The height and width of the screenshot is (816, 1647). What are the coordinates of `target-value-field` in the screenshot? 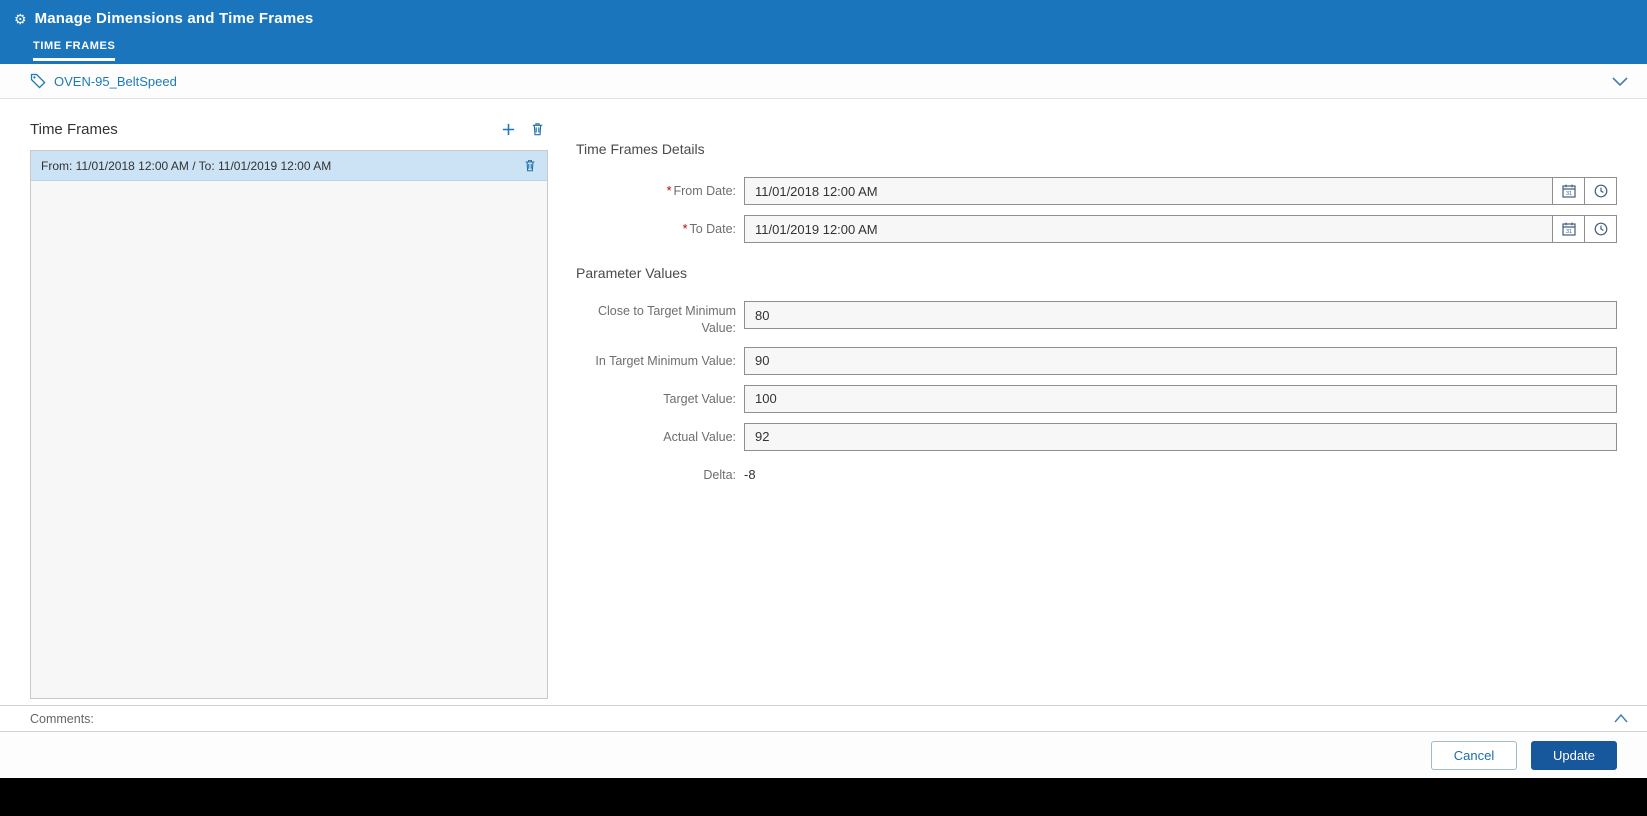 It's located at (1180, 398).